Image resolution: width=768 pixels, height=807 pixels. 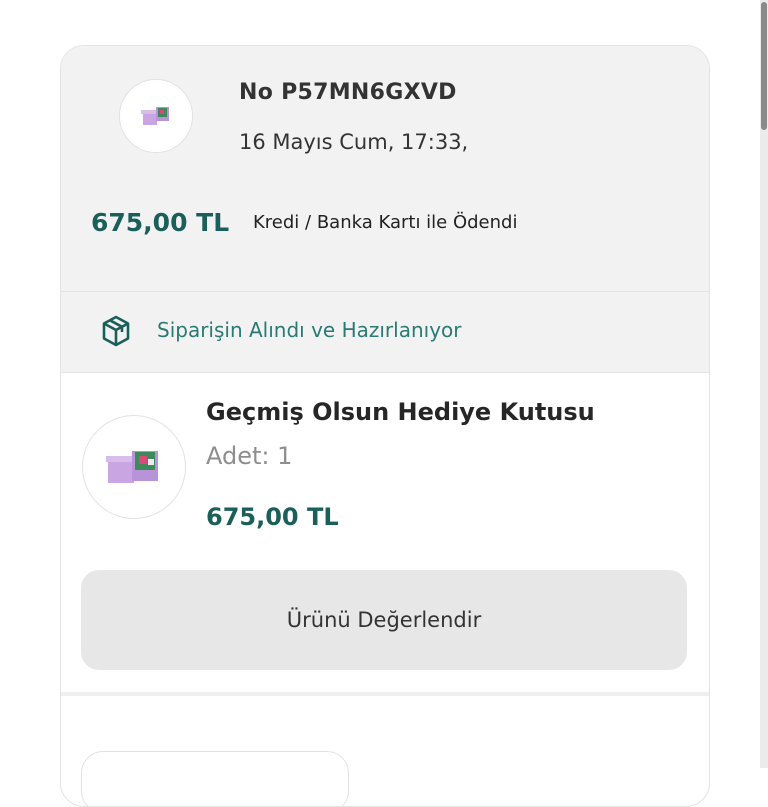 What do you see at coordinates (764, 384) in the screenshot?
I see `scrollbar-track` at bounding box center [764, 384].